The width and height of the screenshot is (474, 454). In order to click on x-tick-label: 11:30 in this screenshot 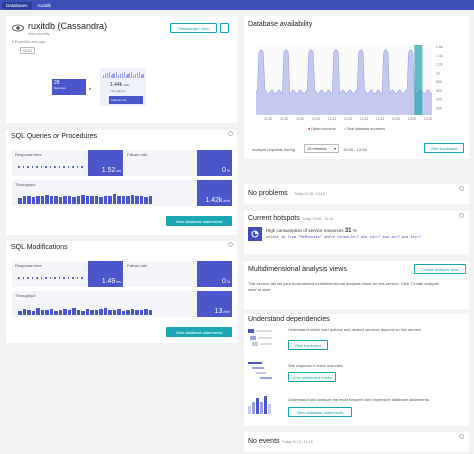, I will do `click(268, 119)`.